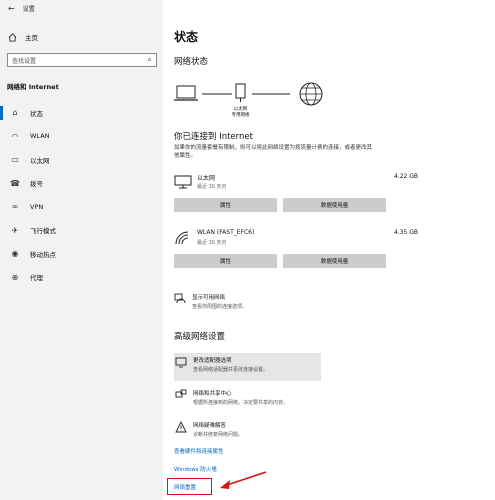  What do you see at coordinates (43, 254) in the screenshot?
I see `sidebar-item-label: 移动热点` at bounding box center [43, 254].